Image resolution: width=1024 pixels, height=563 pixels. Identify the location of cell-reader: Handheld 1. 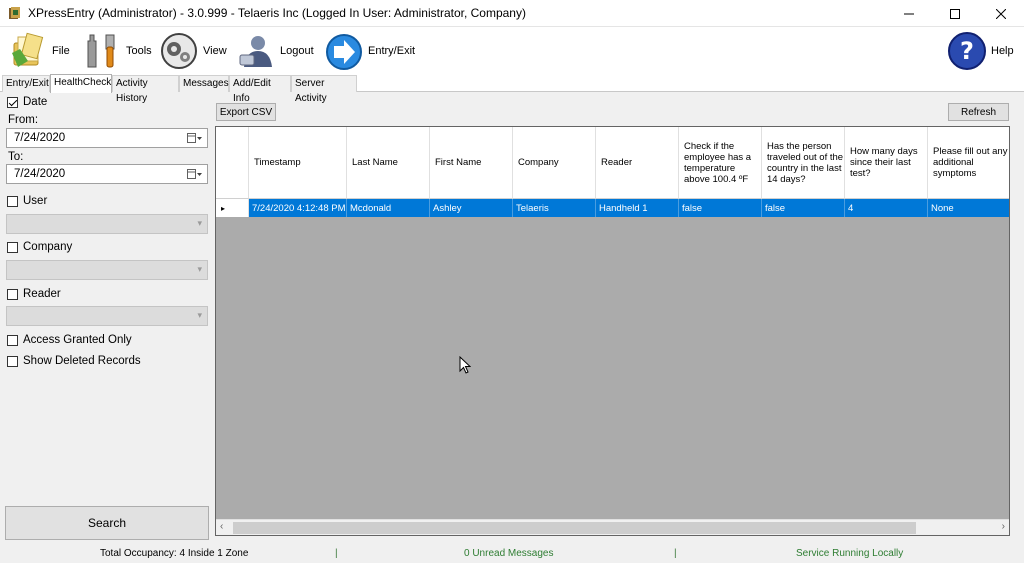
(637, 208).